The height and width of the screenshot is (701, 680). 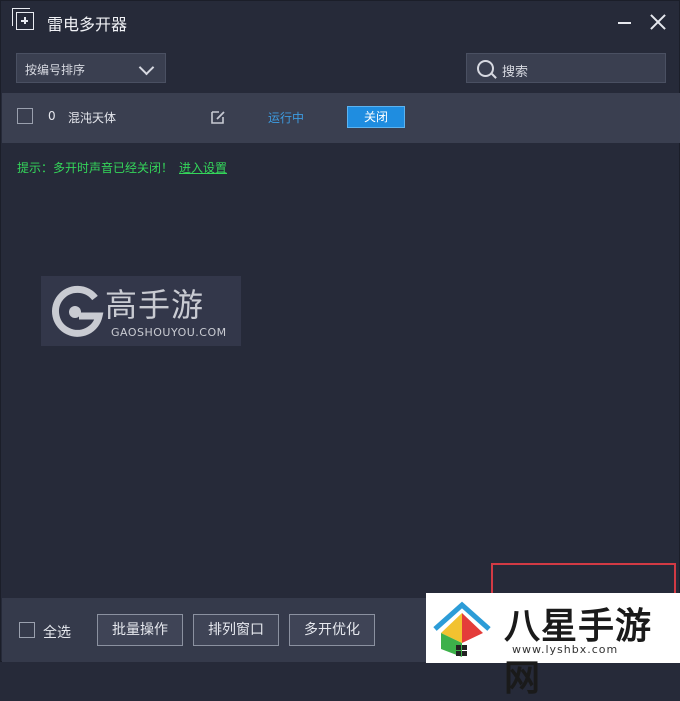 I want to click on close-window-button, so click(x=658, y=22).